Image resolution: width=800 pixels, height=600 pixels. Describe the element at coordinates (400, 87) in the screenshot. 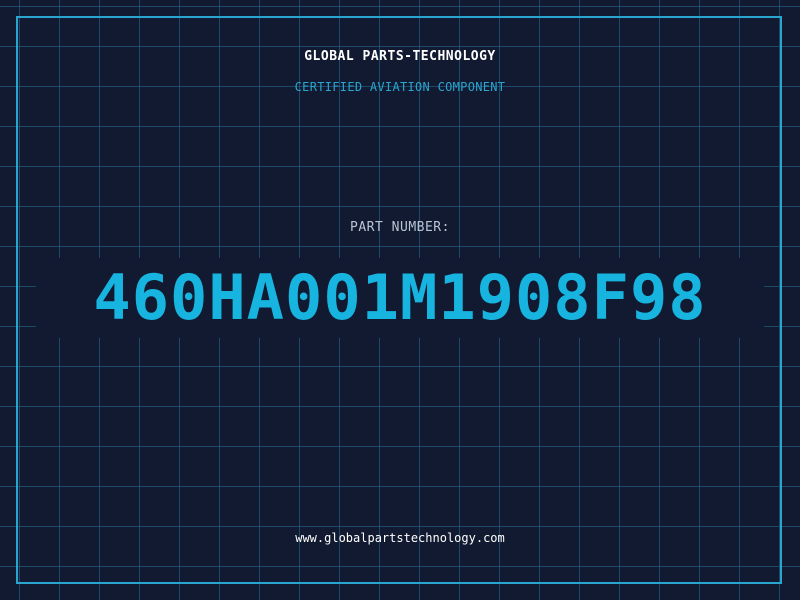

I see `certification-subtitle: CERTIFIED AVIATION COMPONENT` at that location.